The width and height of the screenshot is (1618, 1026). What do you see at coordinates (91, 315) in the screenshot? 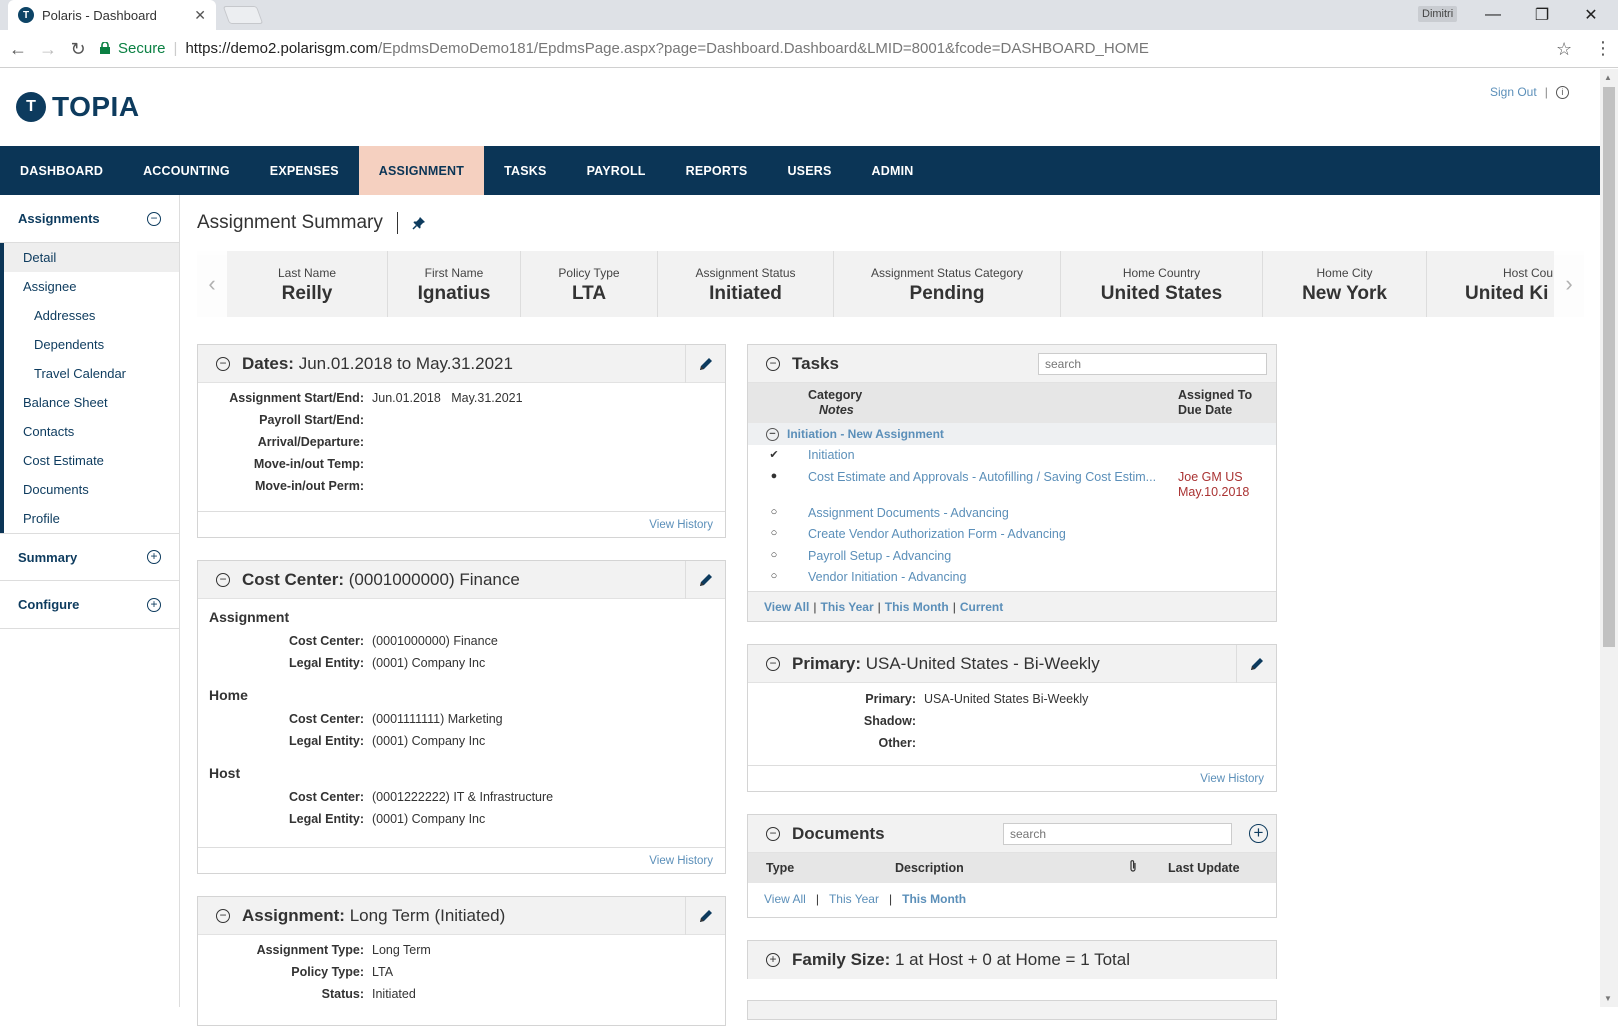
I see `sidebar-item-addresses: Addresses` at bounding box center [91, 315].